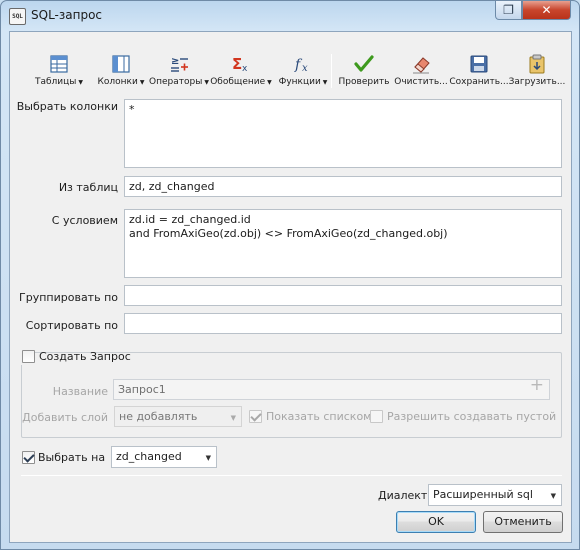 Image resolution: width=580 pixels, height=550 pixels. What do you see at coordinates (158, 416) in the screenshot?
I see `add-layer-value: не добавлять` at bounding box center [158, 416].